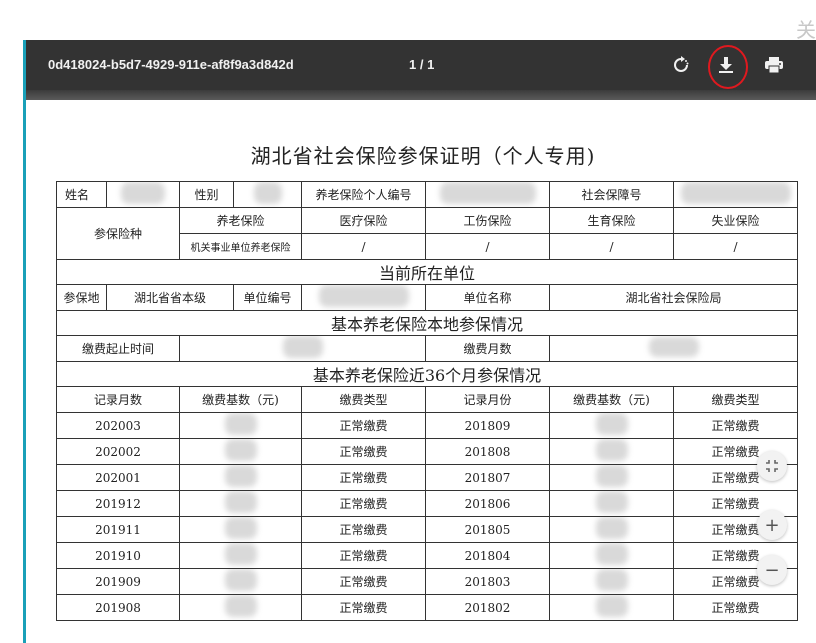  I want to click on toolbar-shadow, so click(421, 95).